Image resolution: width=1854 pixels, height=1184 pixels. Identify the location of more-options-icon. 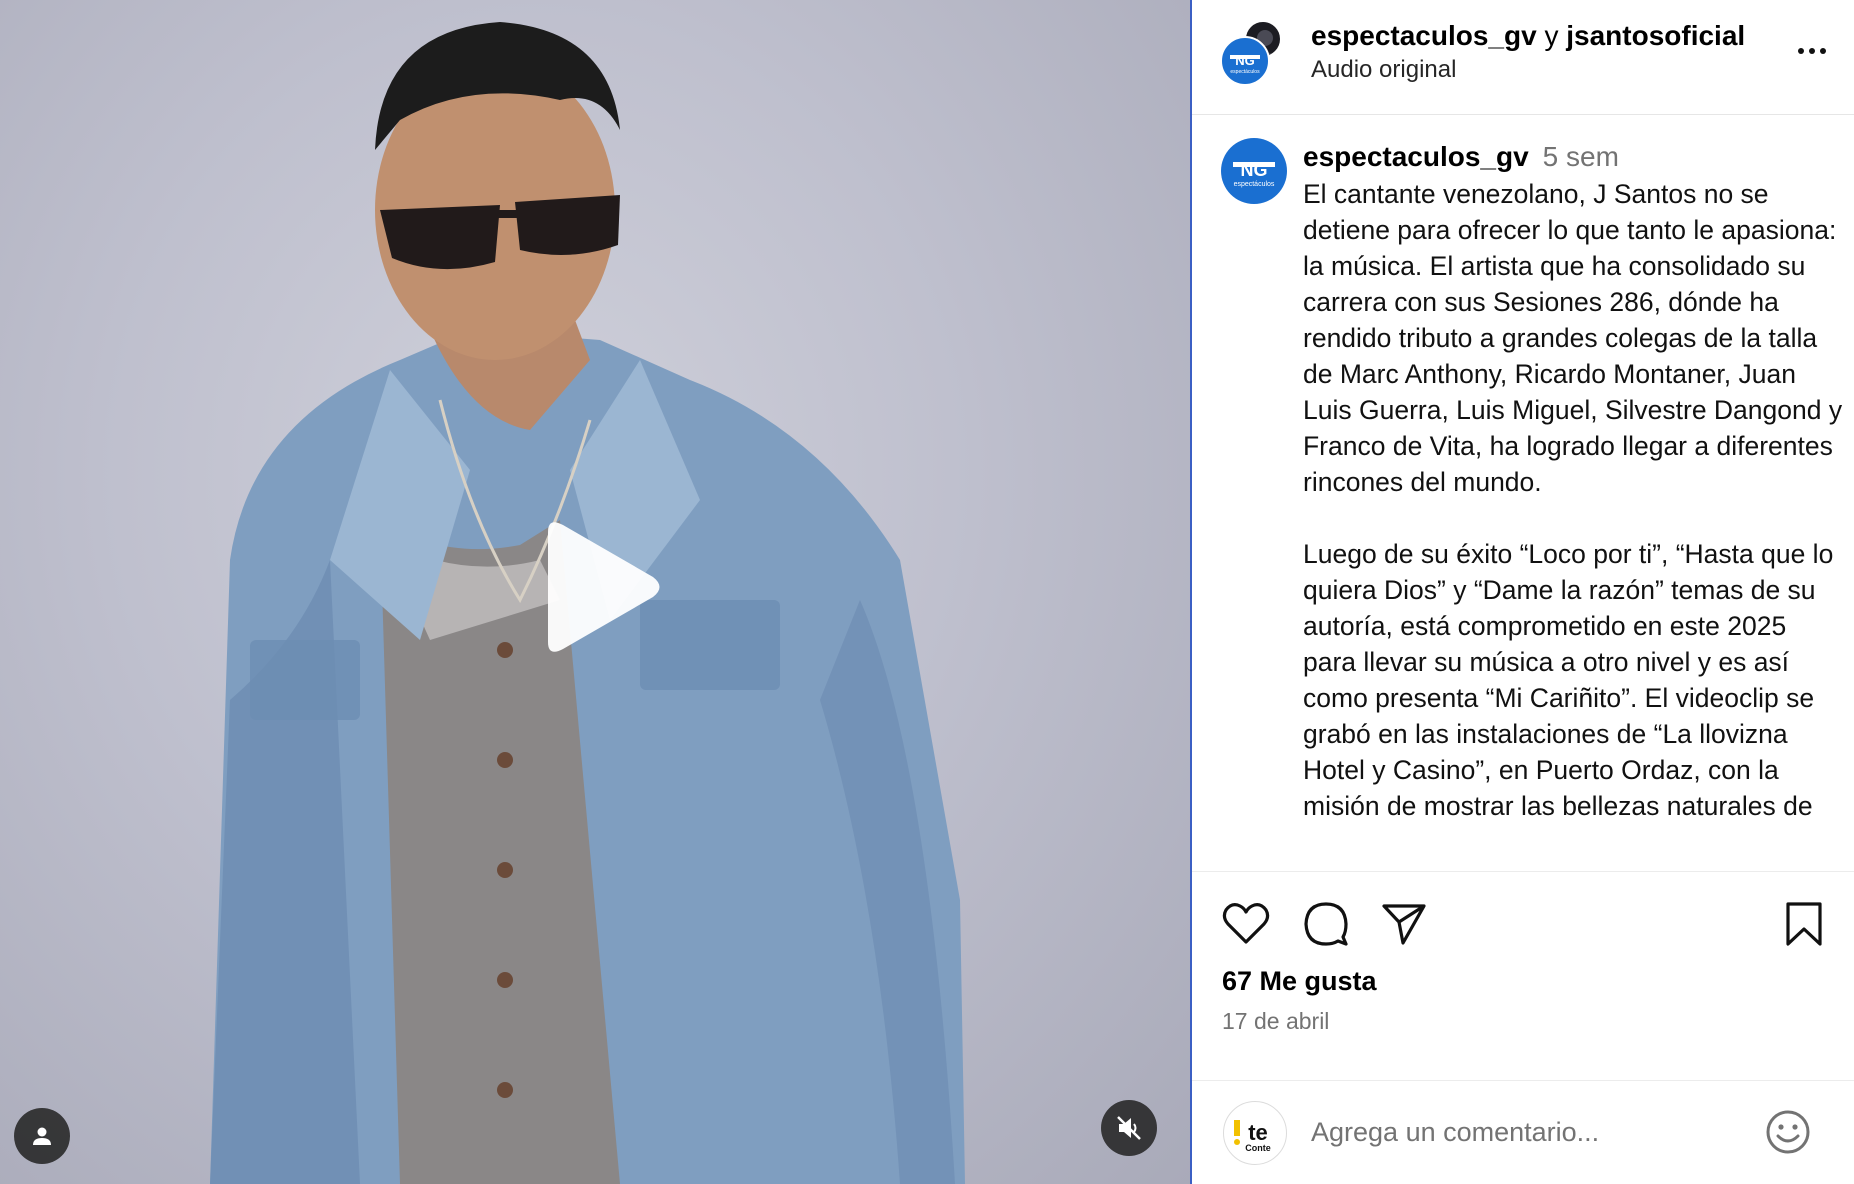
(1801, 51).